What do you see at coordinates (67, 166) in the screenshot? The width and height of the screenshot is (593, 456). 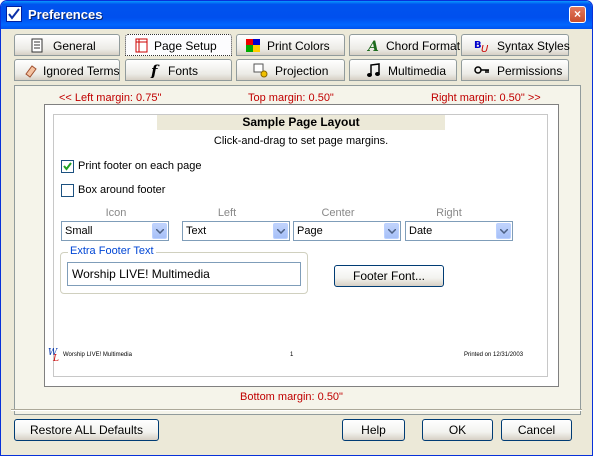 I see `print-footer-checkbox` at bounding box center [67, 166].